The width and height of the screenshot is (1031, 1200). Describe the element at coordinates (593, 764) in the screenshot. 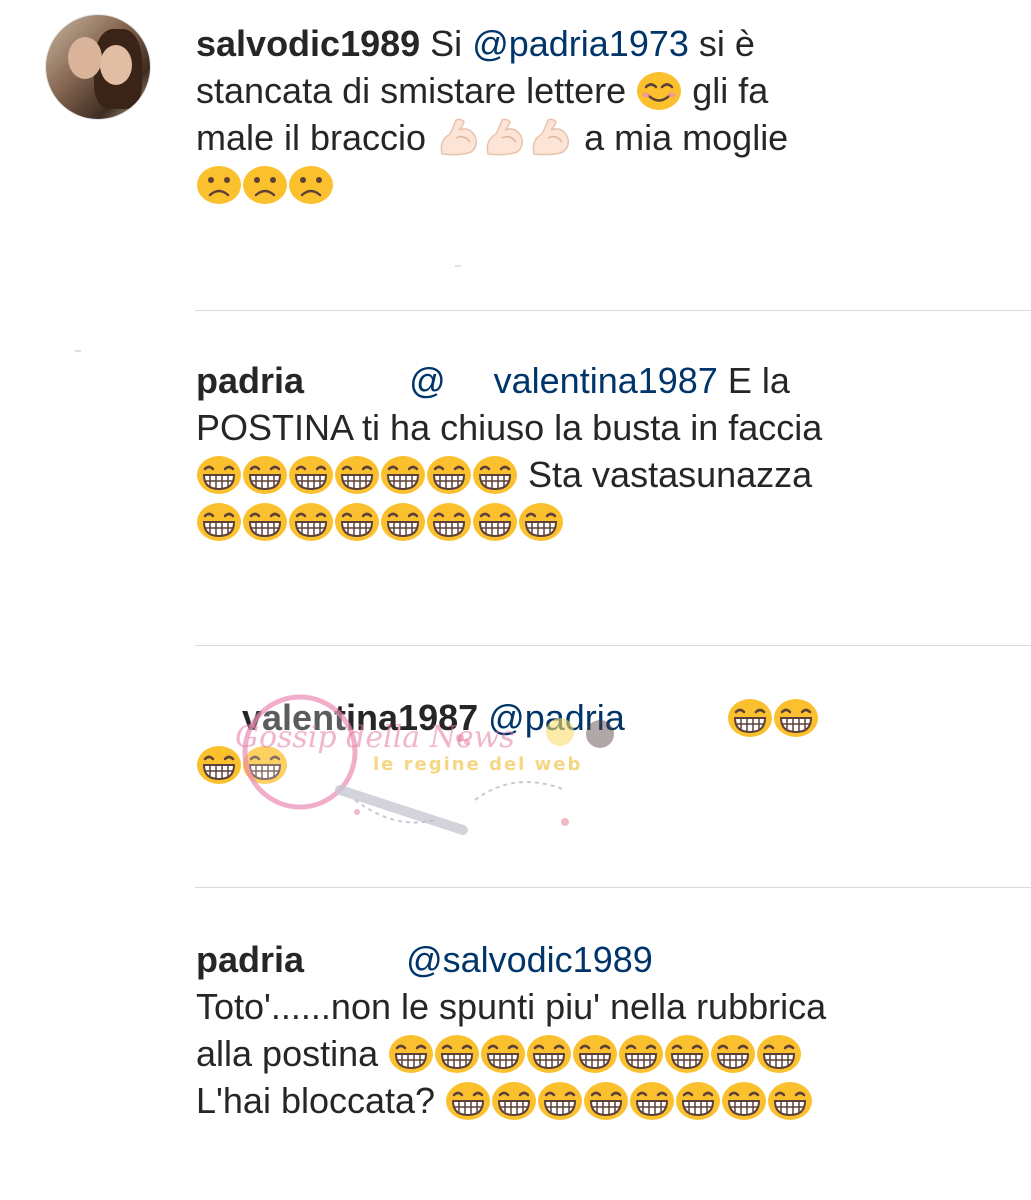

I see `comment-3-continuation` at that location.